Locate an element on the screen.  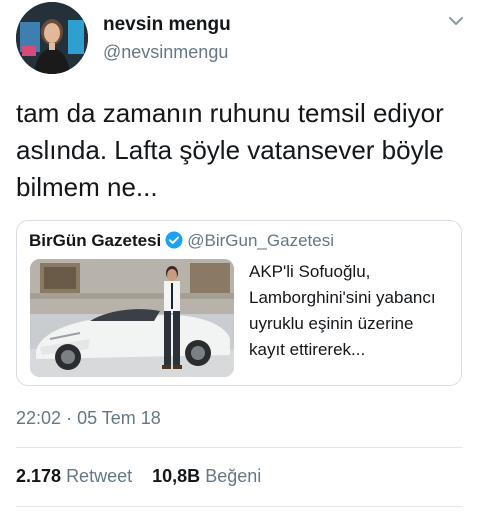
quoted-author-name: BirGün Gazetesi is located at coordinates (95, 240).